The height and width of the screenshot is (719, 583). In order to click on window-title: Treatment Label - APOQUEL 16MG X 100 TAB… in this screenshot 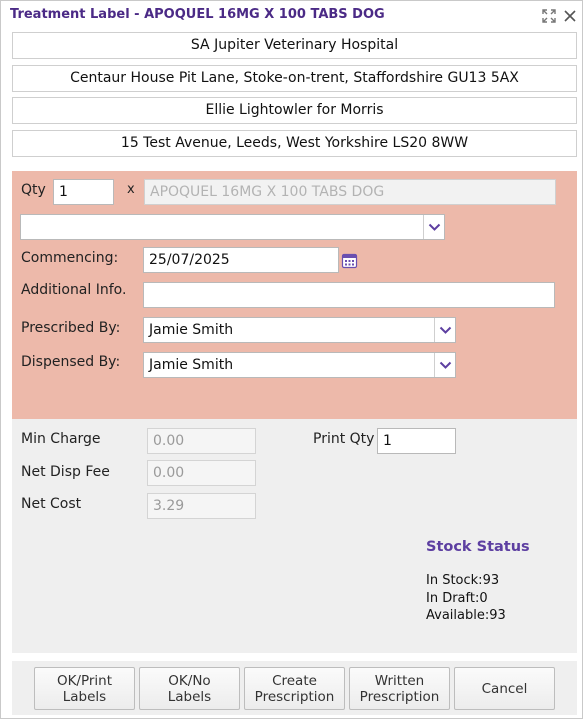, I will do `click(197, 14)`.